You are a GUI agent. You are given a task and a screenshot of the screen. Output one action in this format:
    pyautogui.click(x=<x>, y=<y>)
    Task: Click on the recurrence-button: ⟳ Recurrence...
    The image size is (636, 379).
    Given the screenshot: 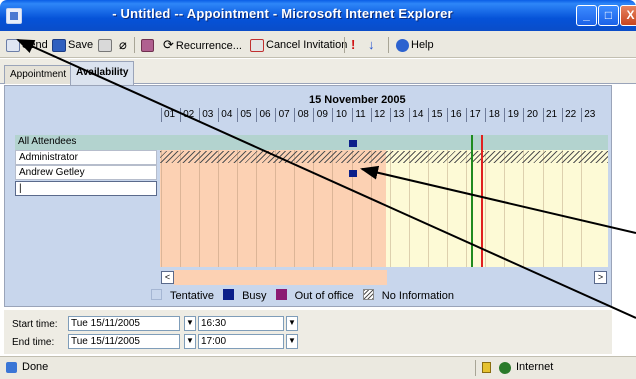 What is the action you would take?
    pyautogui.click(x=202, y=45)
    